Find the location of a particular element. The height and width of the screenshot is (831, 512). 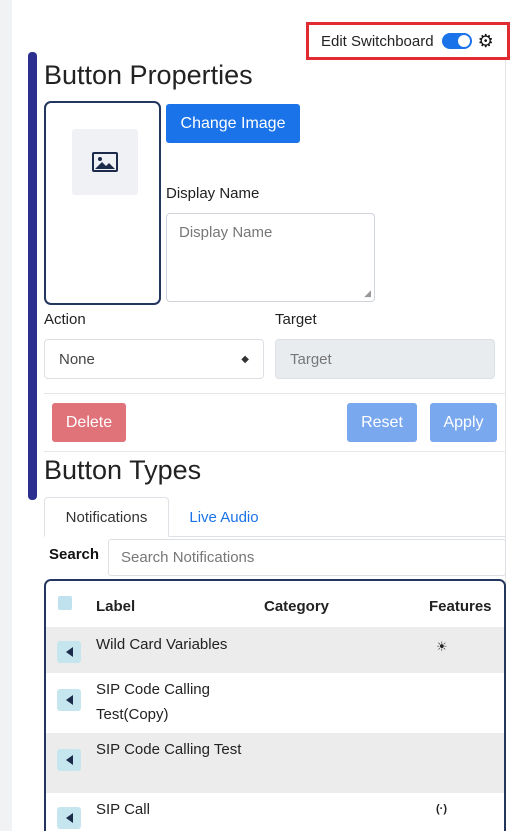

table-row: SIP Call (·) is located at coordinates (275, 812).